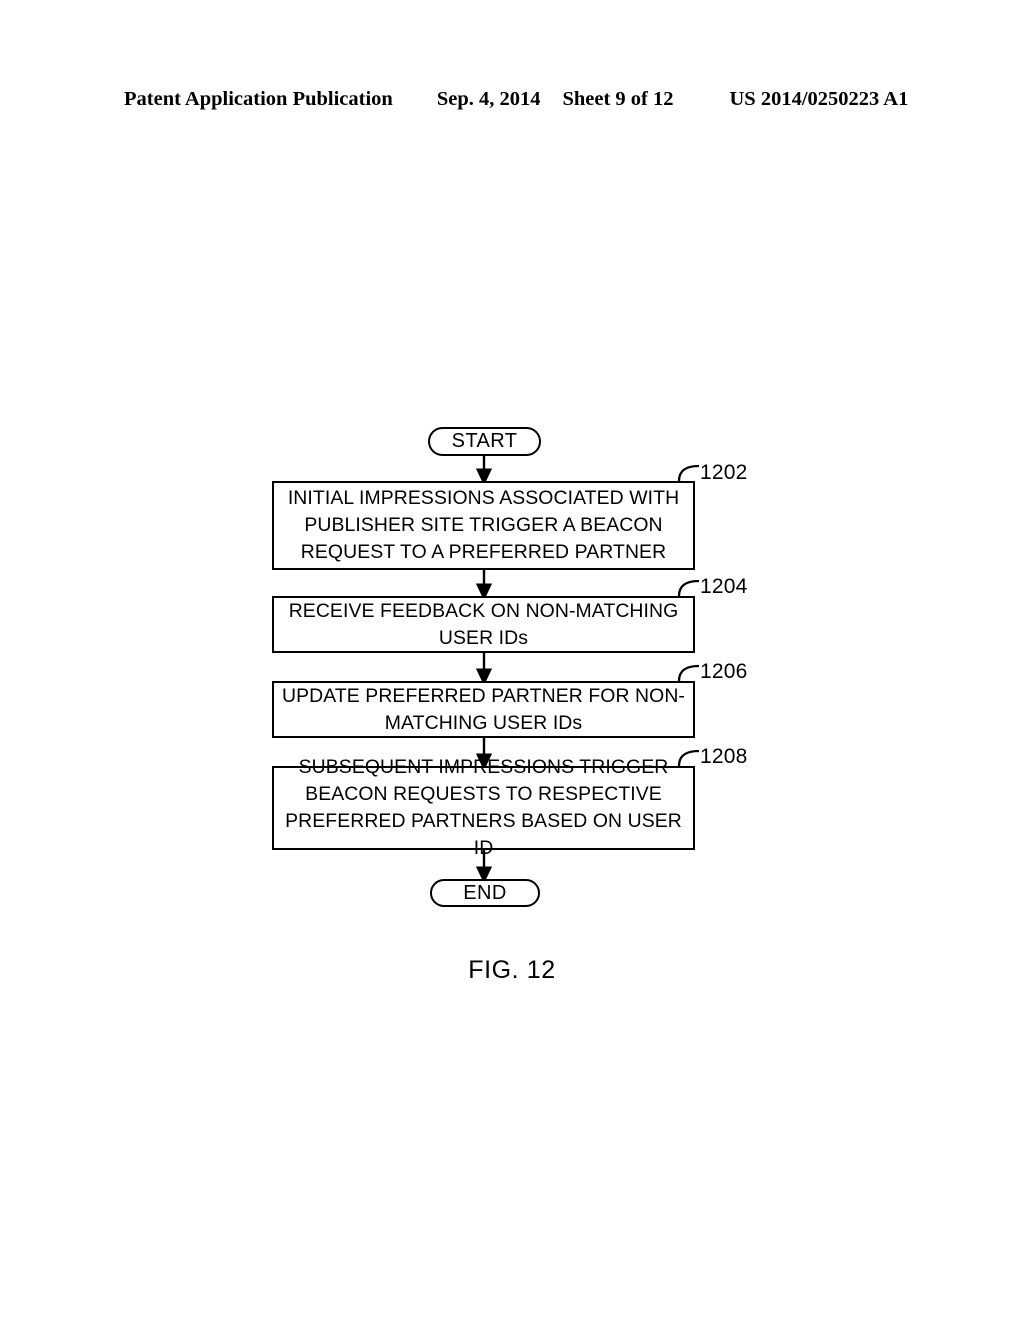 The height and width of the screenshot is (1320, 1024). Describe the element at coordinates (724, 671) in the screenshot. I see `reference-numeral-1206: 1206` at that location.